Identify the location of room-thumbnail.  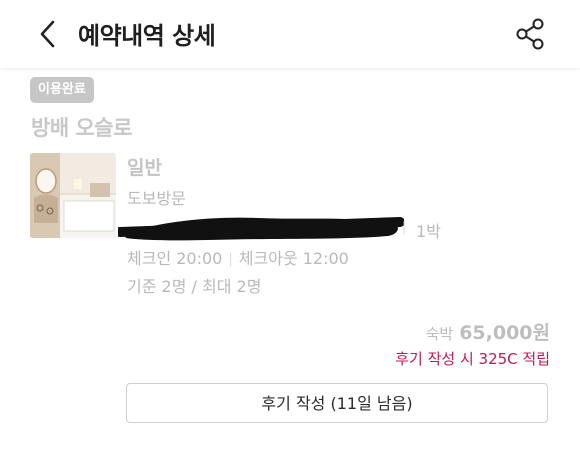
(73, 195).